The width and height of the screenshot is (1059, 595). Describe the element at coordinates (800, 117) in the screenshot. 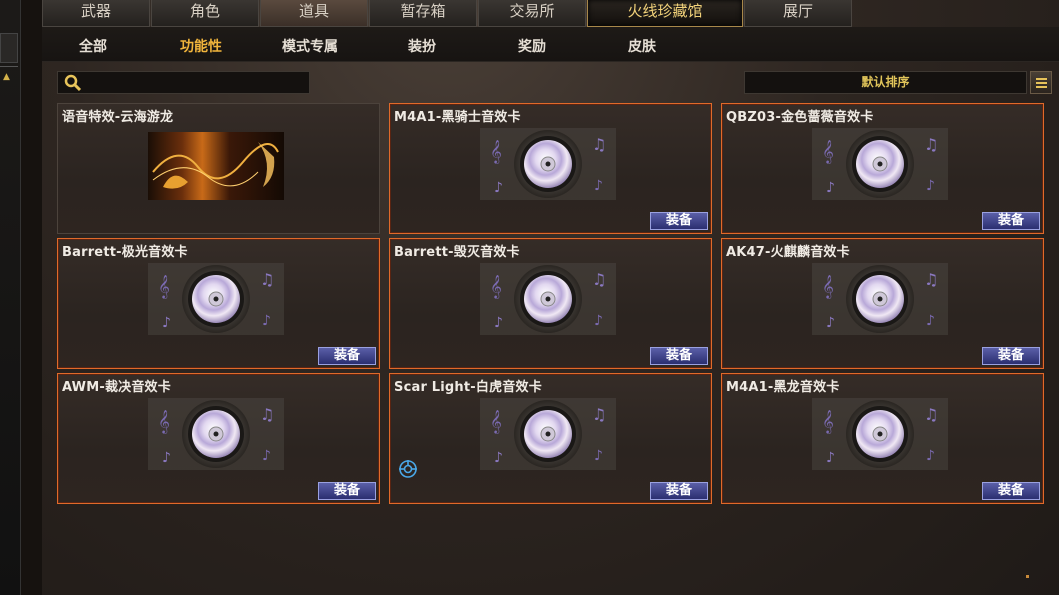

I see `item-title: QBZ03-金色蔷薇音效卡` at that location.